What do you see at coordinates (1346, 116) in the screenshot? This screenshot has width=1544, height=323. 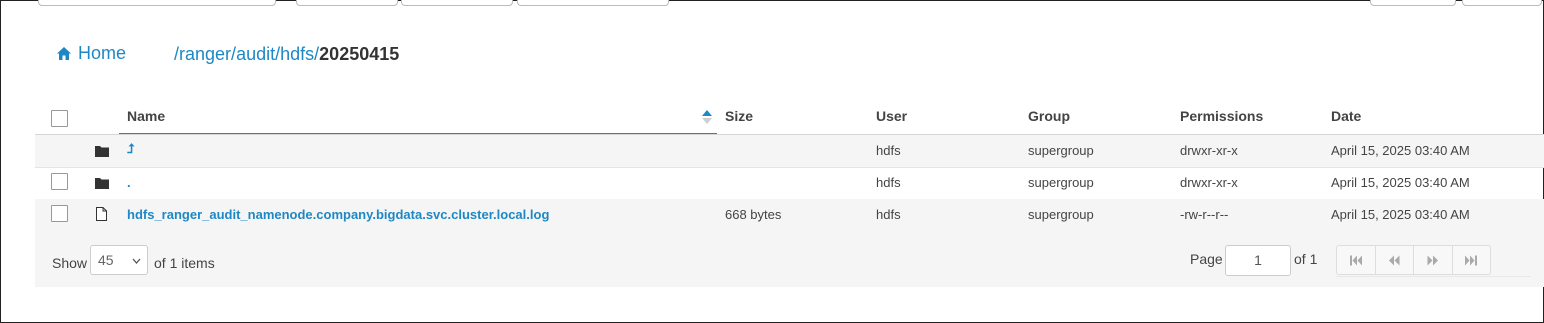 I see `column-header-date: Date` at bounding box center [1346, 116].